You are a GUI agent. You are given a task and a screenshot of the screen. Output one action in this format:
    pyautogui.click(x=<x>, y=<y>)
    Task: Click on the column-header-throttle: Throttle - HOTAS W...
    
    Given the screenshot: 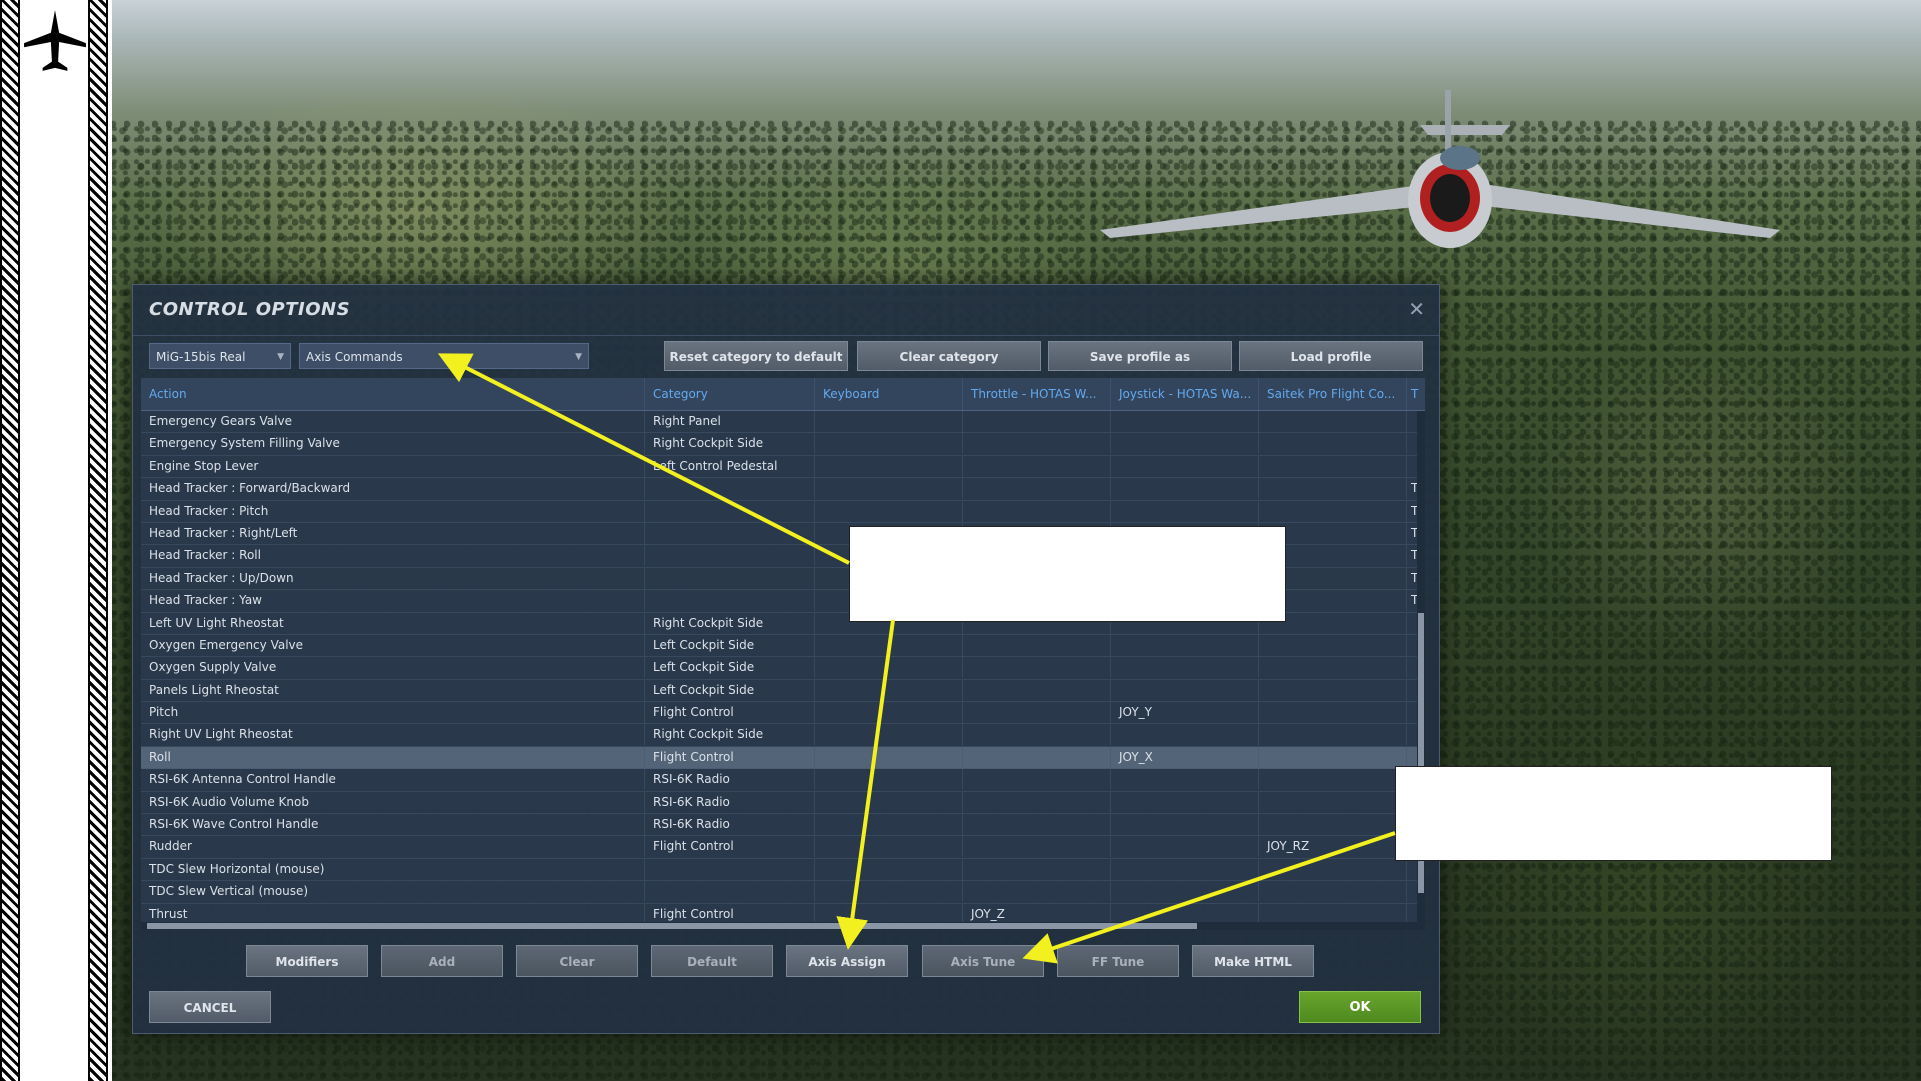 What is the action you would take?
    pyautogui.click(x=1037, y=394)
    